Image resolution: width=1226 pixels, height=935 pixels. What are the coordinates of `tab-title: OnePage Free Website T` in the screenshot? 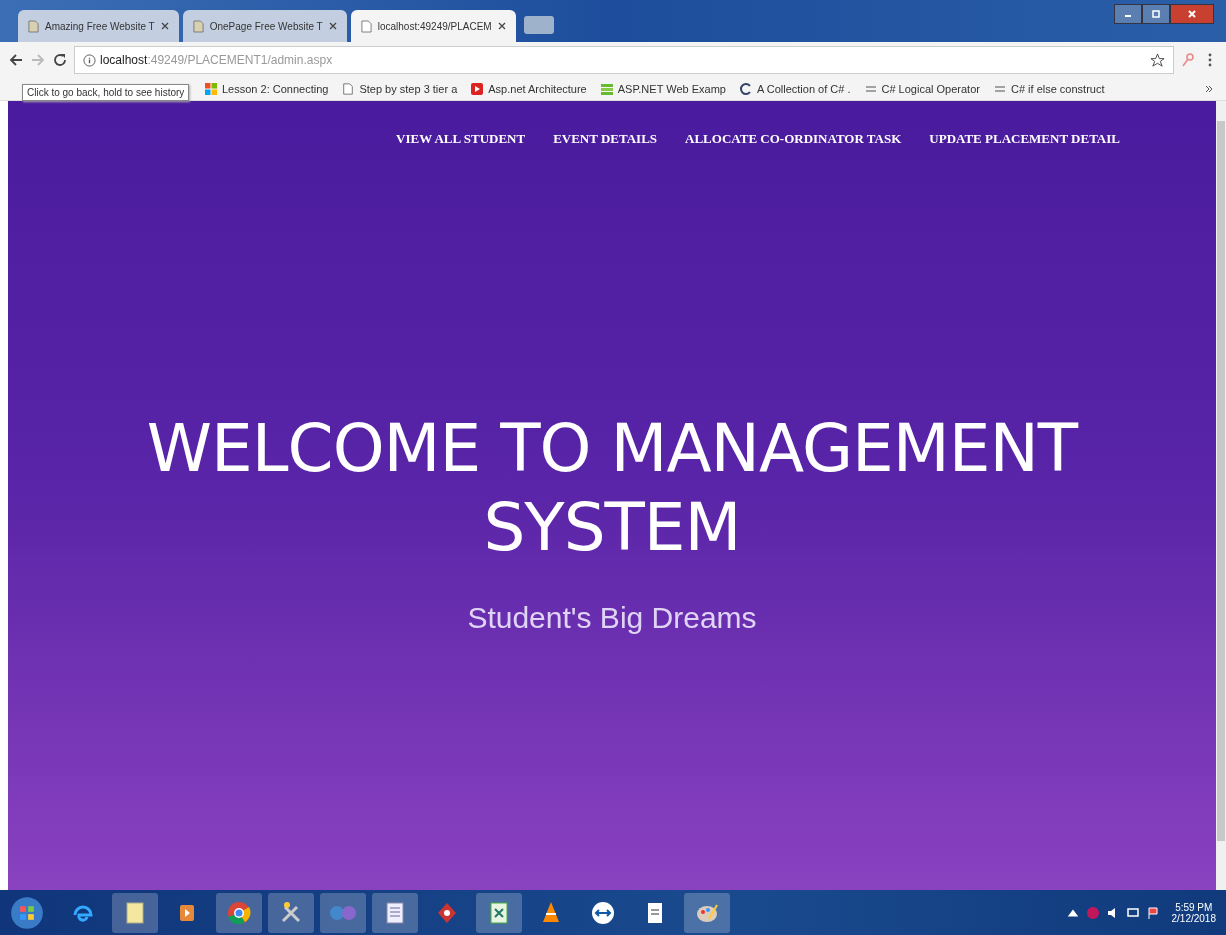 It's located at (266, 26).